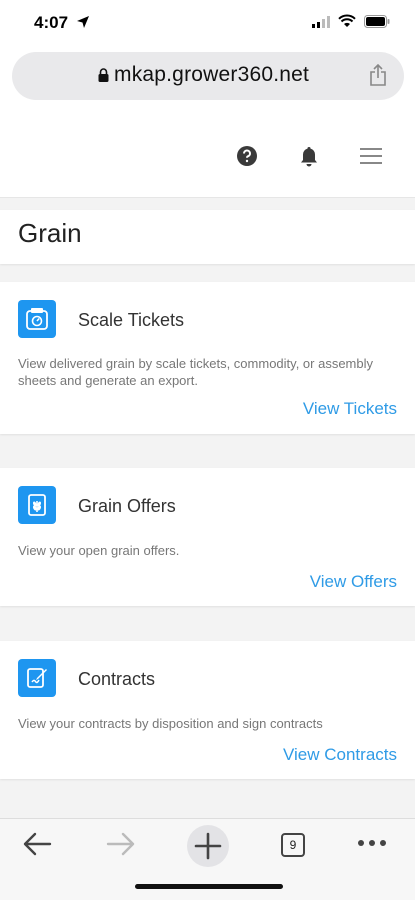 The width and height of the screenshot is (415, 900). Describe the element at coordinates (207, 237) in the screenshot. I see `page-title-card: Grain` at that location.